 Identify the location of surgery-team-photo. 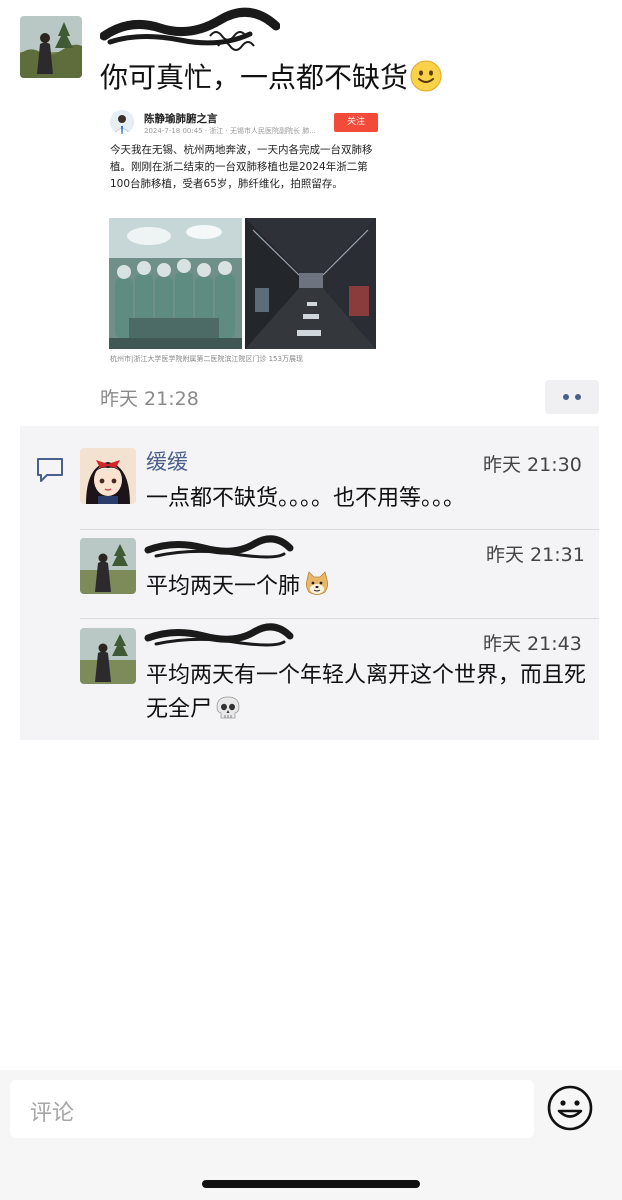
(175, 283).